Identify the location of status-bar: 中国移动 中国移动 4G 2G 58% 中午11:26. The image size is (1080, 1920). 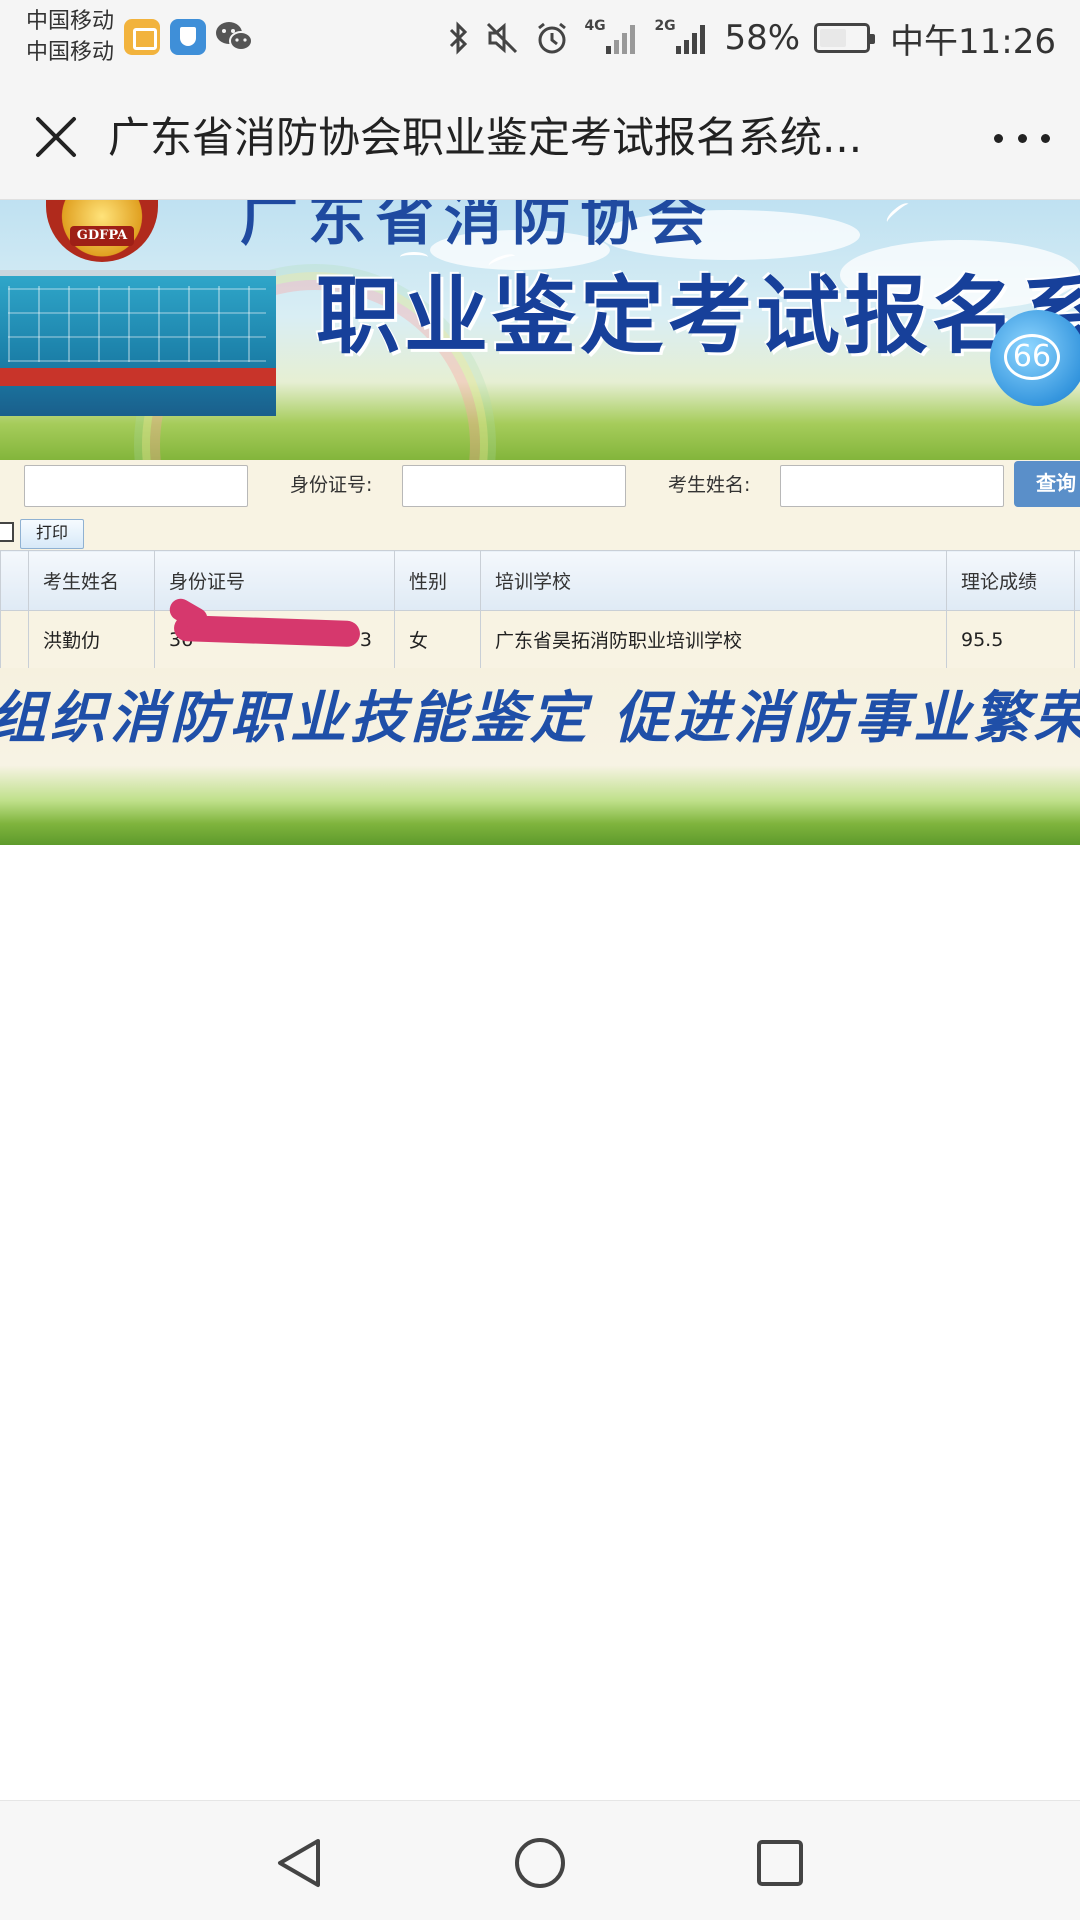
(540, 38).